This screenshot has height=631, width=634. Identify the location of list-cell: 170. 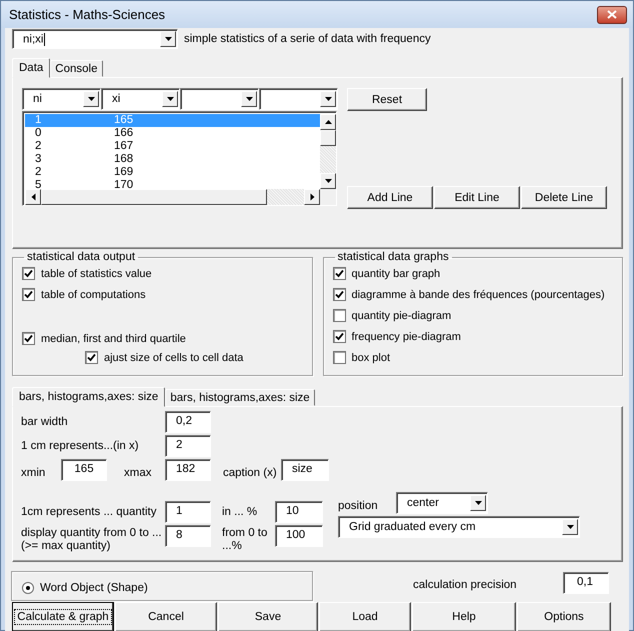
(124, 184).